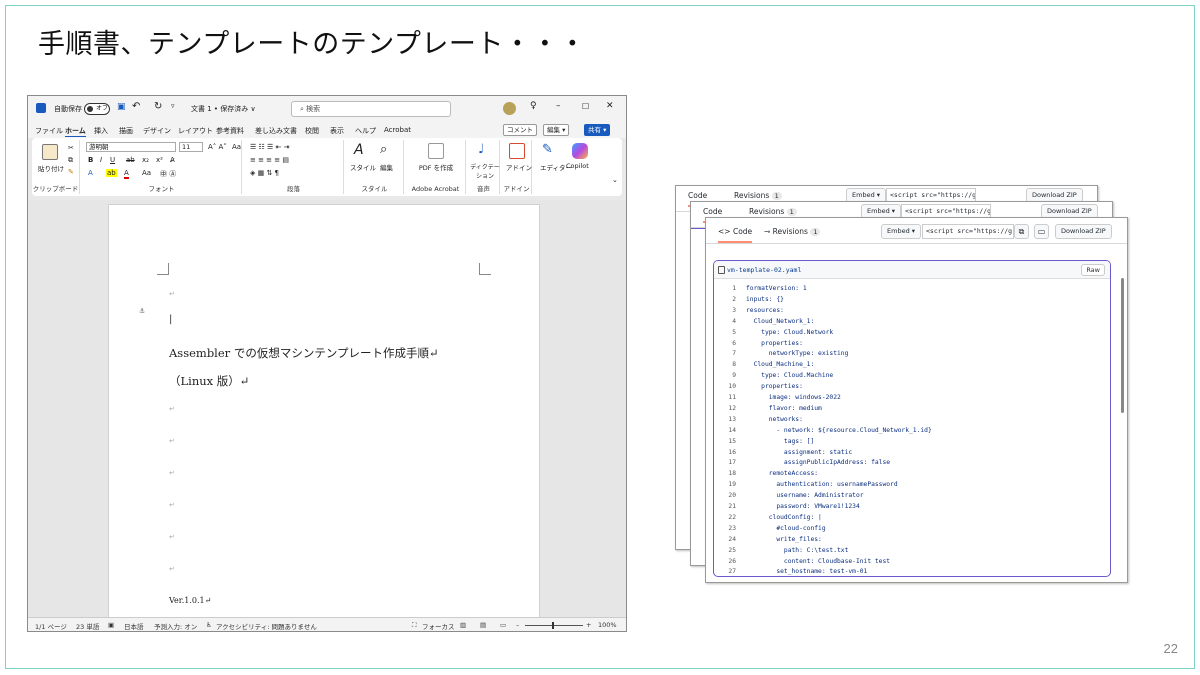  Describe the element at coordinates (269, 147) in the screenshot. I see `bullets-icon: ☰ ☷ ☰ ⇤ ⇥` at that location.